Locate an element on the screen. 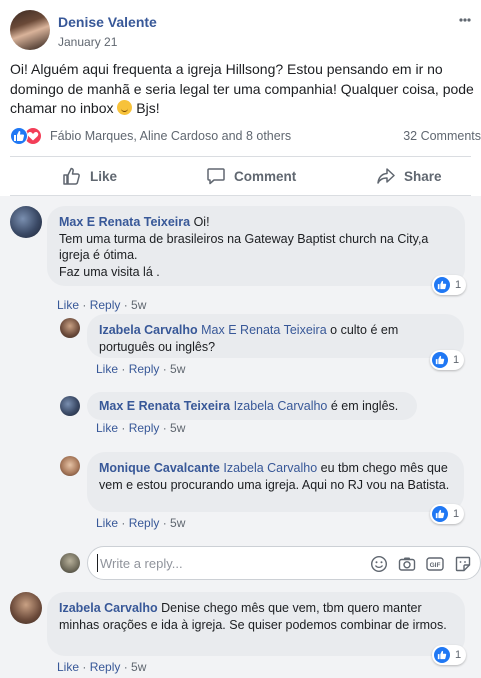  share-arrow-icon is located at coordinates (386, 176).